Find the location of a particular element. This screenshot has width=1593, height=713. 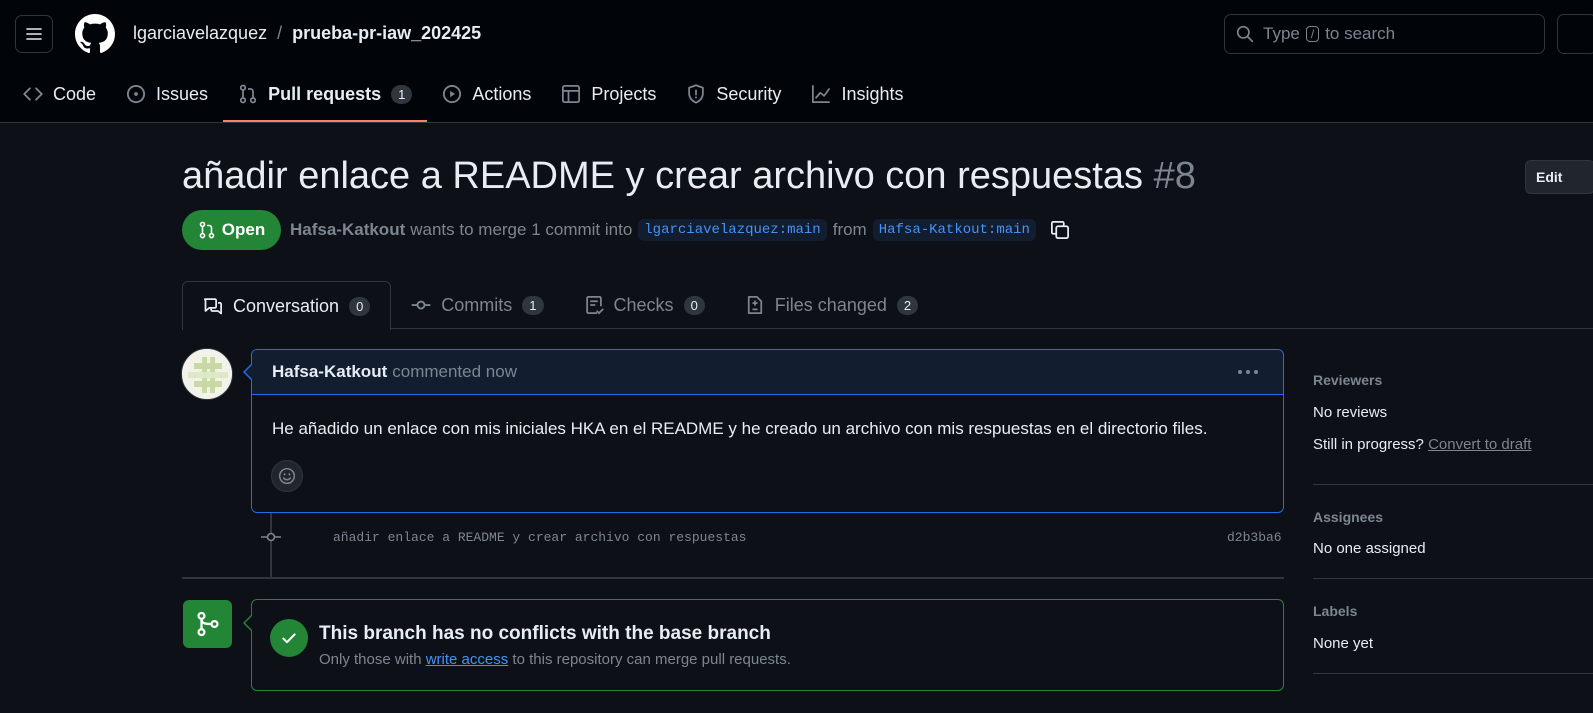

menu-button is located at coordinates (34, 34).